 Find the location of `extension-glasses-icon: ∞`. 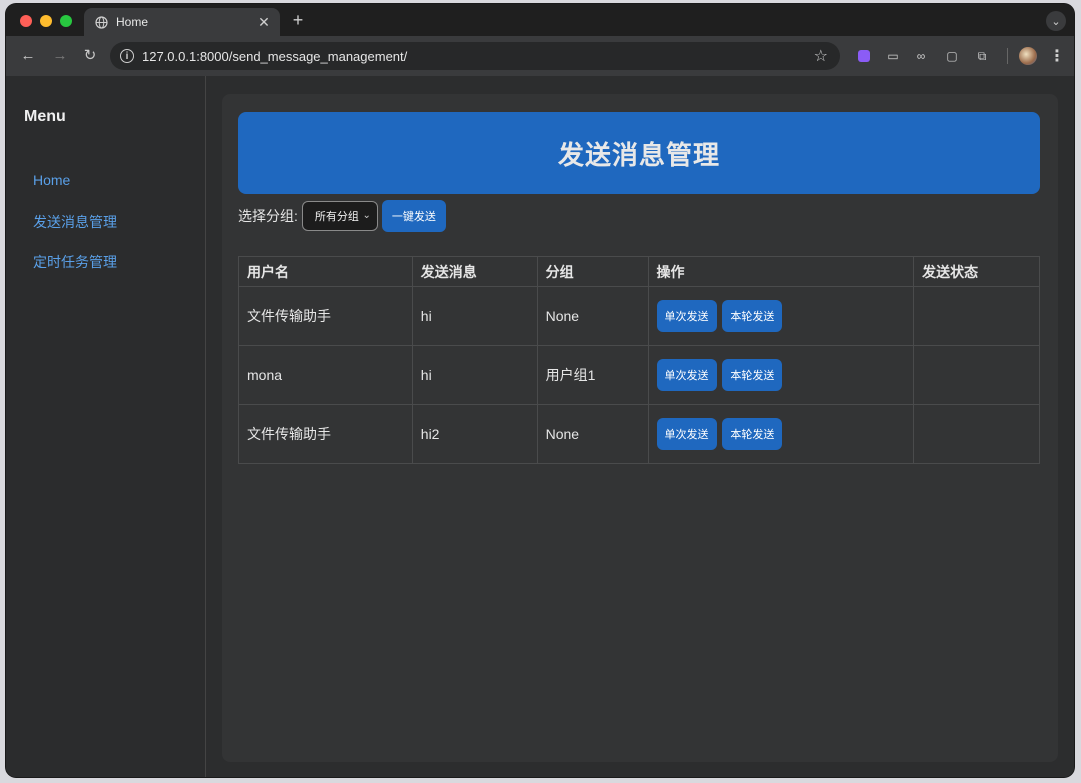

extension-glasses-icon: ∞ is located at coordinates (921, 56).